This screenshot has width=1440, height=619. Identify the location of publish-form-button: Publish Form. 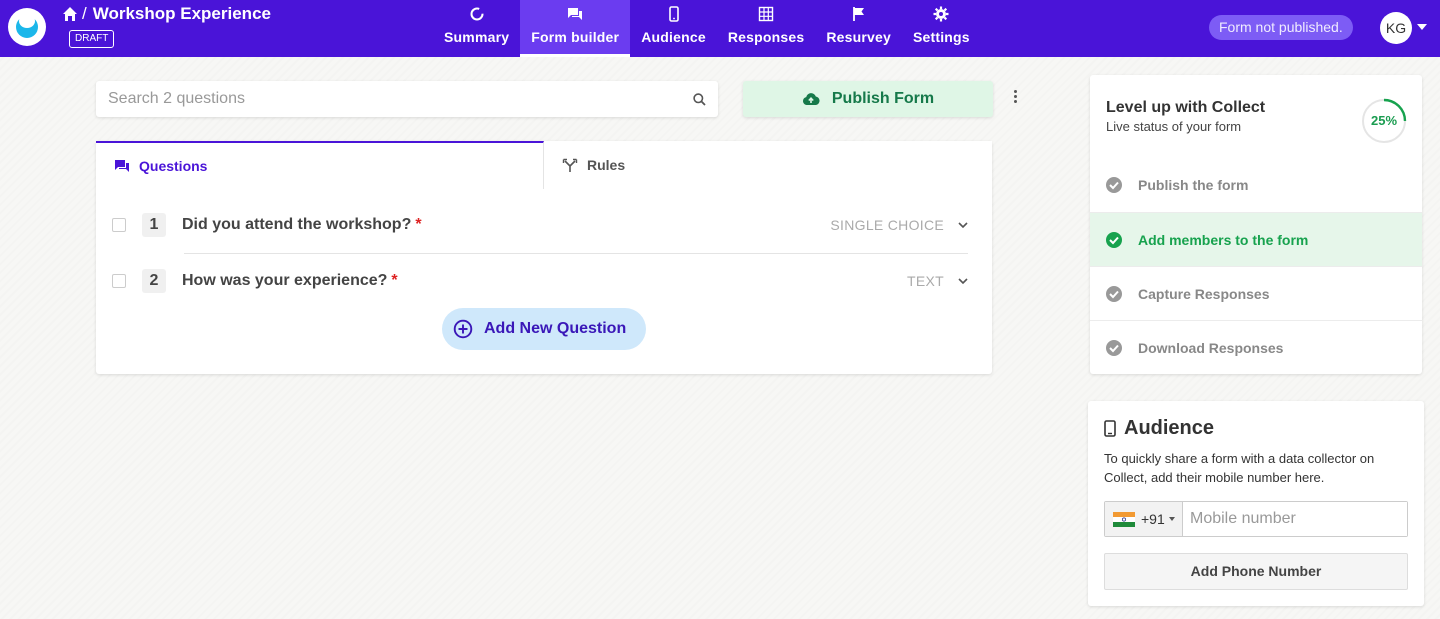
(868, 99).